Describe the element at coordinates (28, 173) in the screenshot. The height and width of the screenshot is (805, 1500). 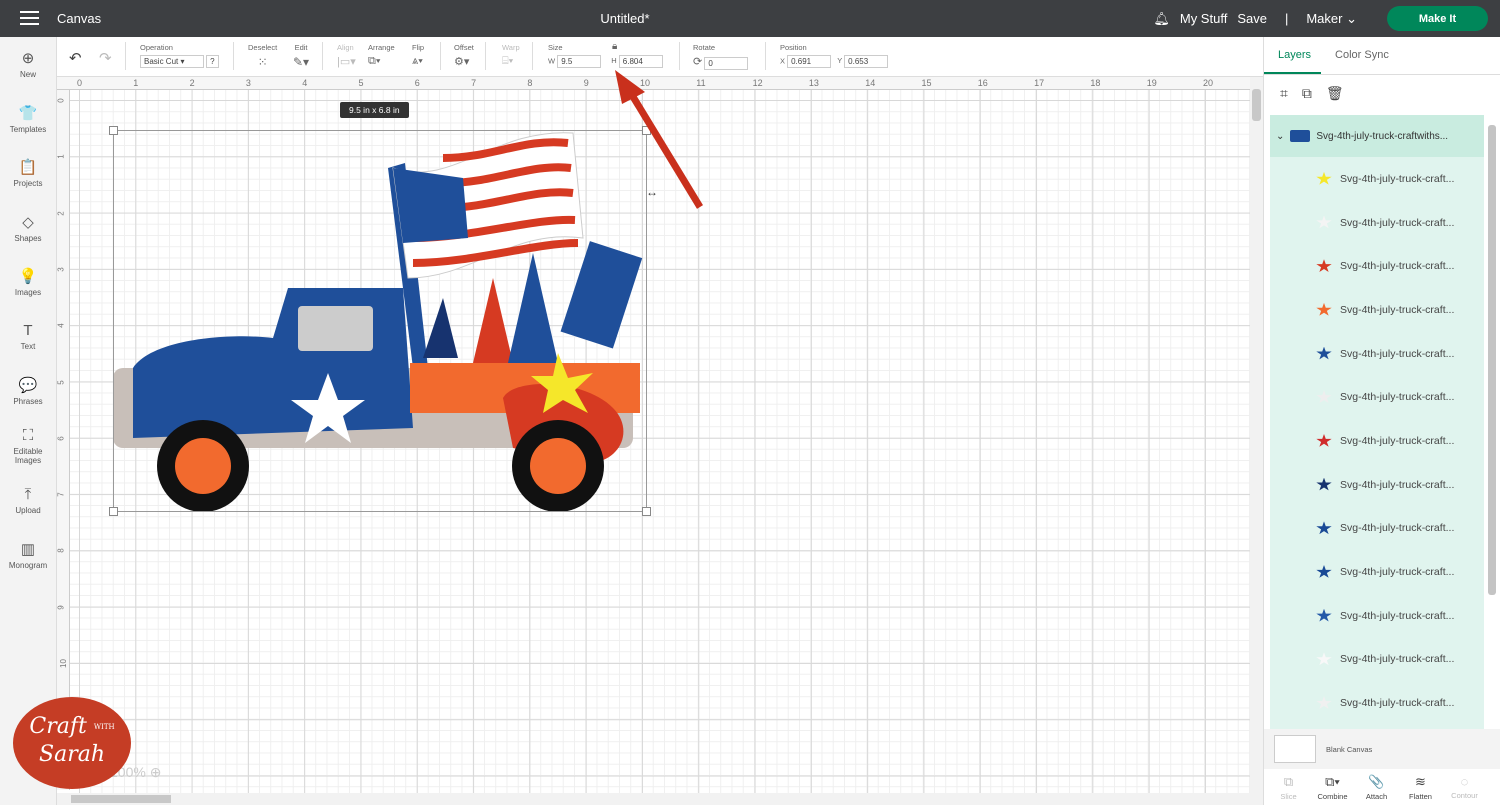
I see `sidebar-item-projects: 📋 Projects` at that location.